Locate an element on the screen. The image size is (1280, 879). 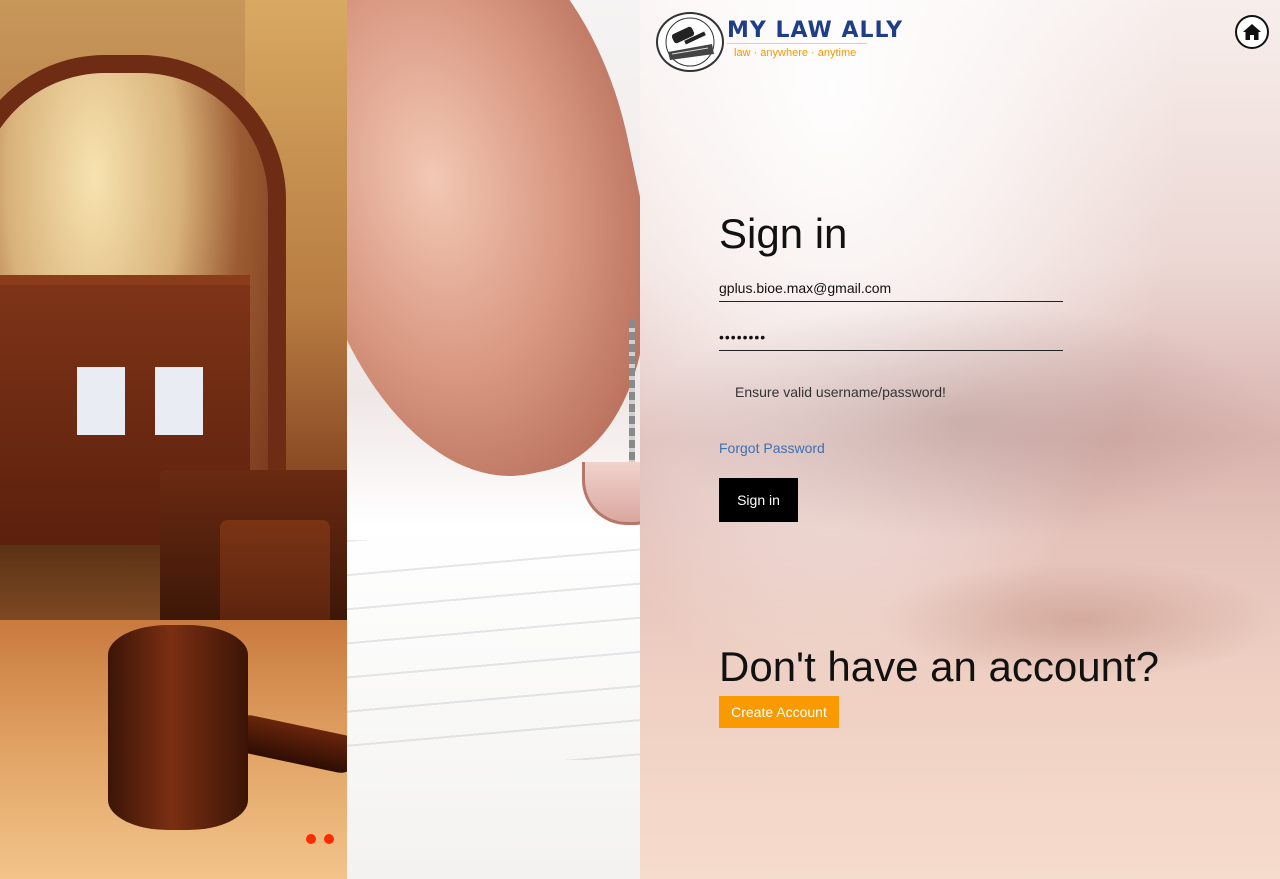
password-field is located at coordinates (891, 337).